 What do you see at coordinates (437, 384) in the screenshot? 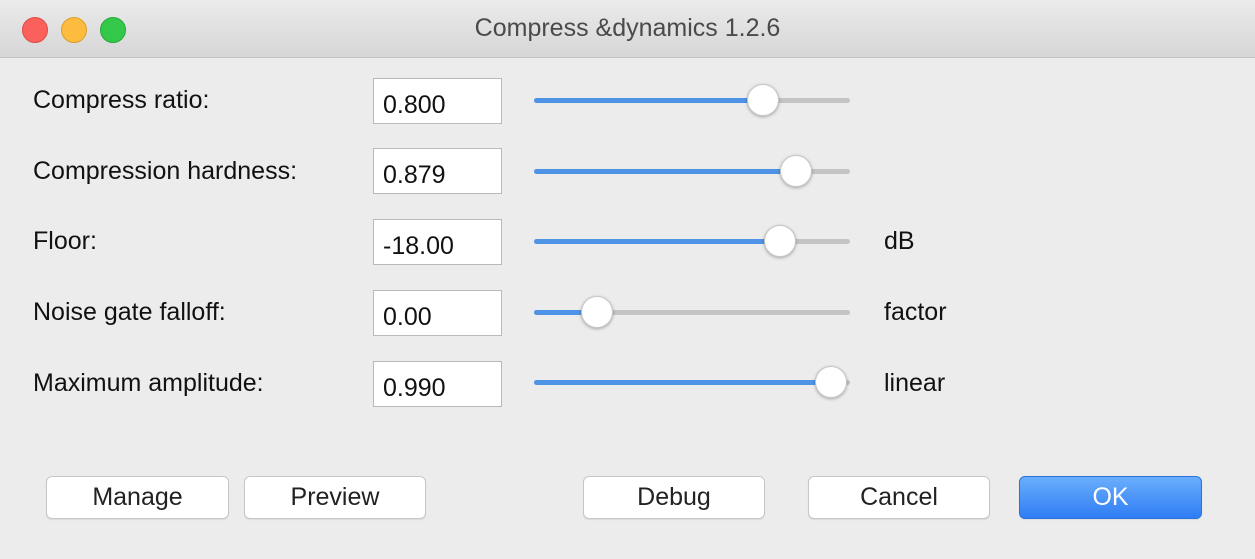
I see `maximum-amplitude-input: 0.990` at bounding box center [437, 384].